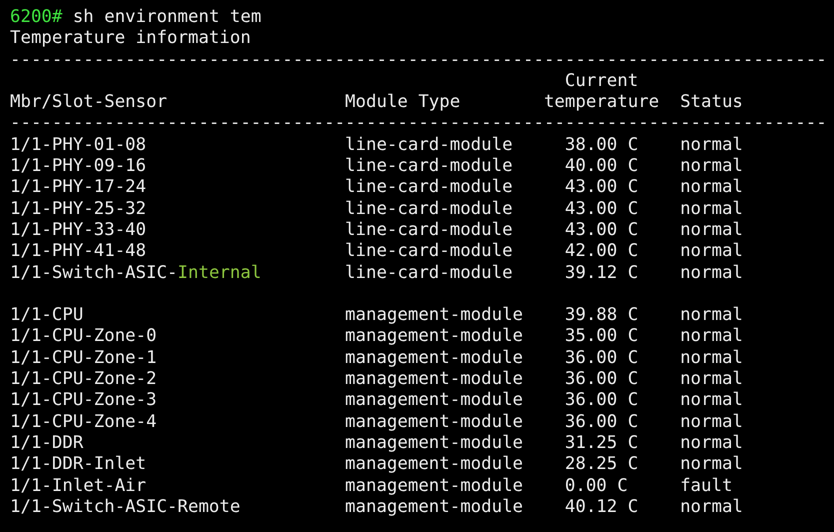  Describe the element at coordinates (601, 465) in the screenshot. I see `temperature-value: 28.25 C` at that location.